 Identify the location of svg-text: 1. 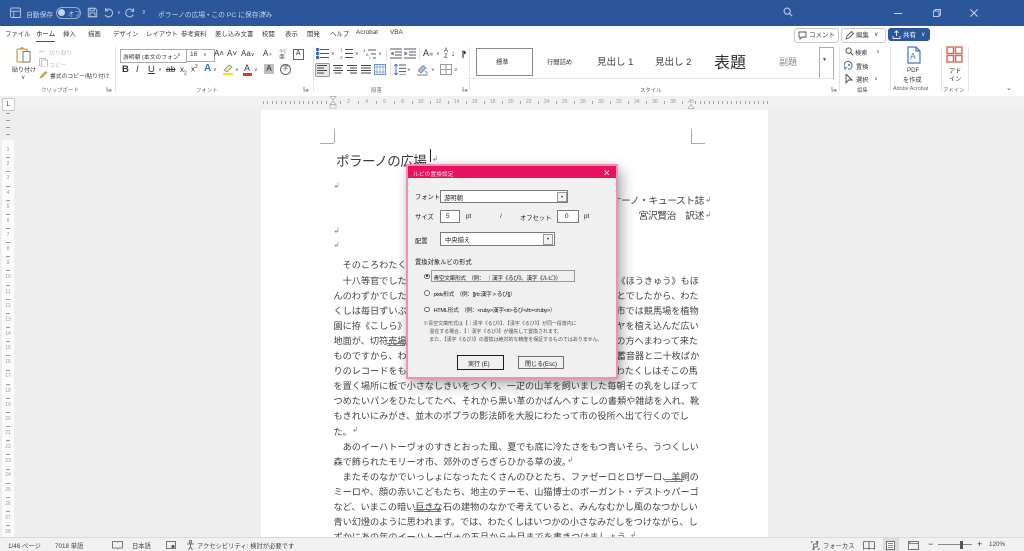
(341, 50).